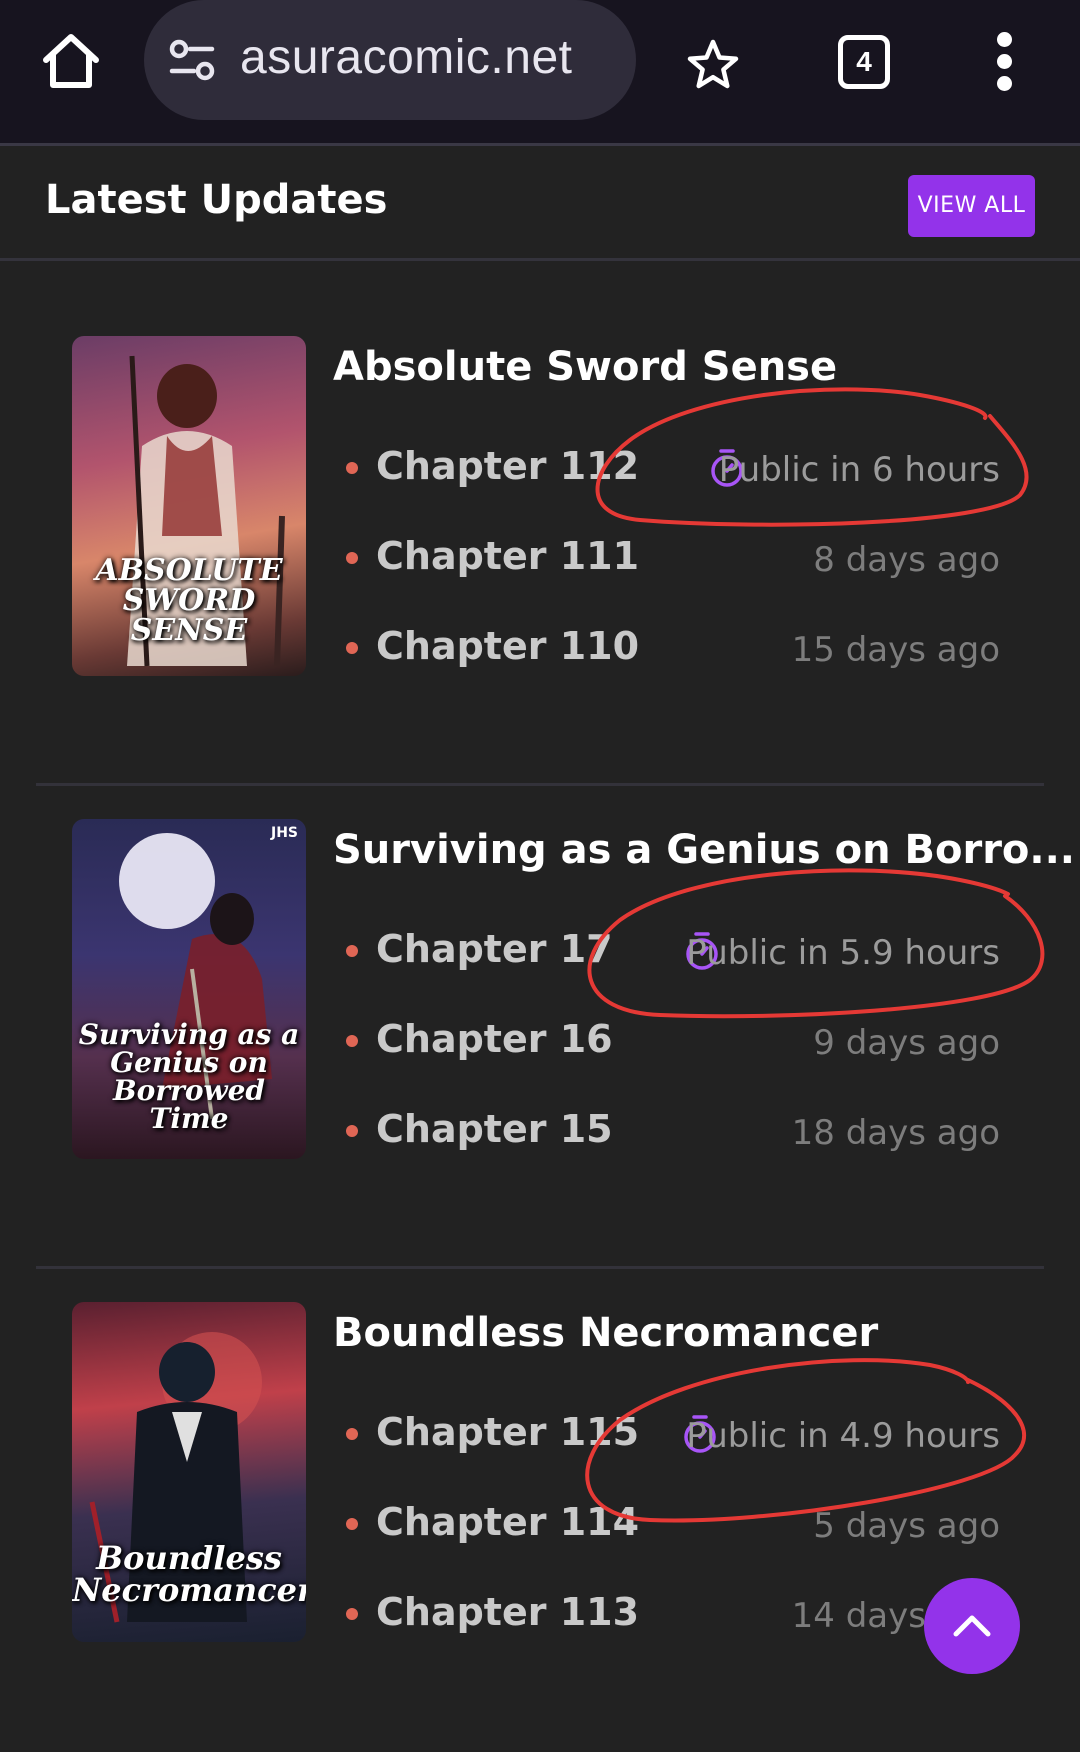 This screenshot has width=1080, height=1752. I want to click on chapter-release-time: Public in 5.9 hours, so click(843, 953).